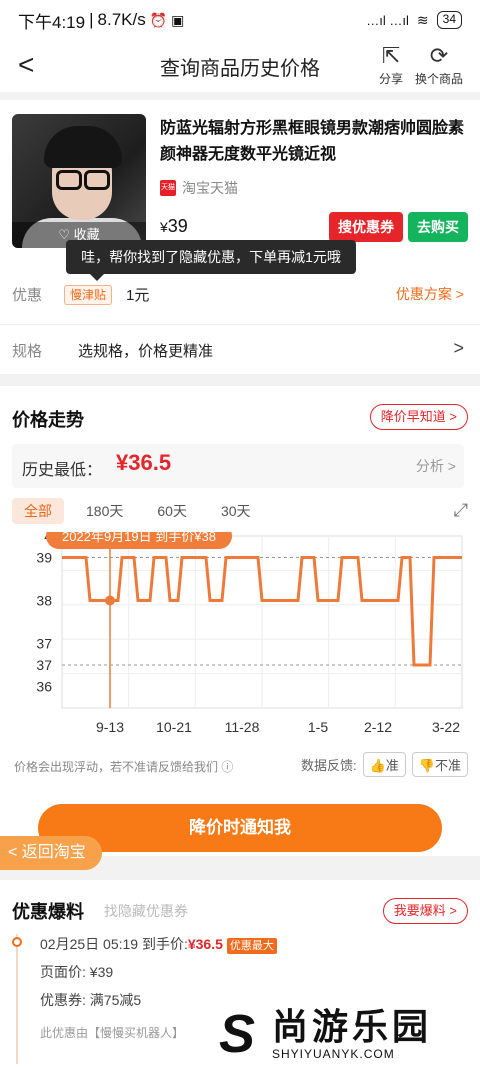 Image resolution: width=480 pixels, height=1067 pixels. I want to click on chart-tooltip-text: 2022年9月19日 到手价¥38, so click(139, 538).